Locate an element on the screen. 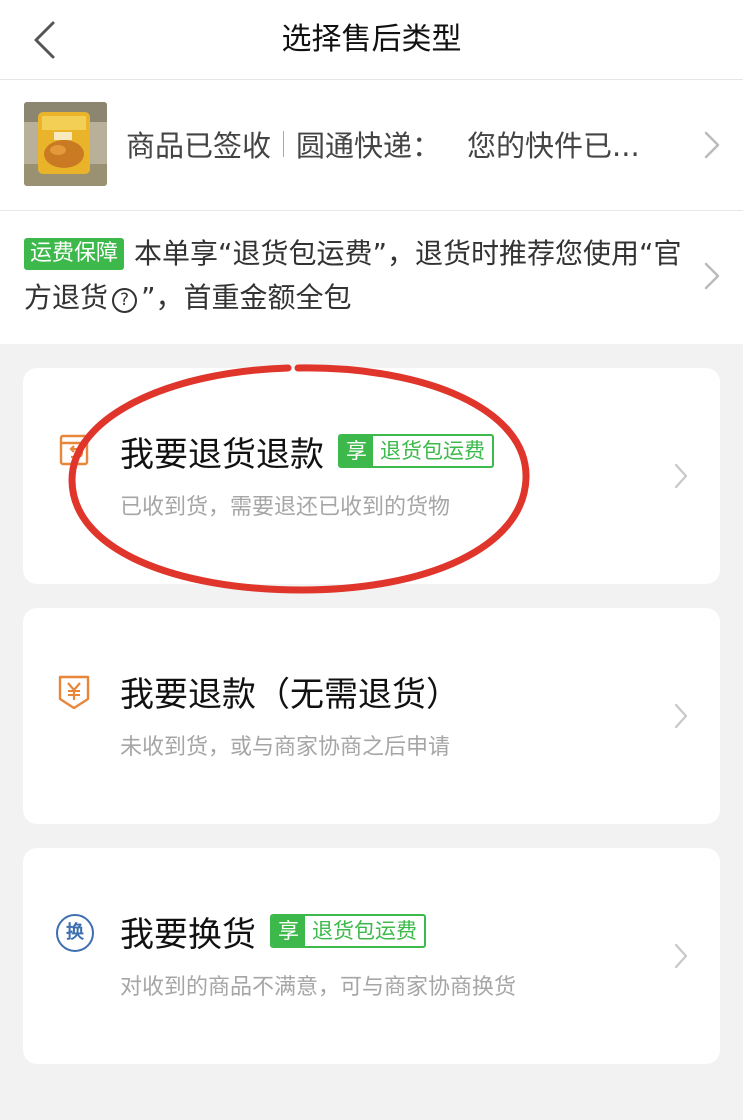 The height and width of the screenshot is (1120, 743). back-button is located at coordinates (44, 40).